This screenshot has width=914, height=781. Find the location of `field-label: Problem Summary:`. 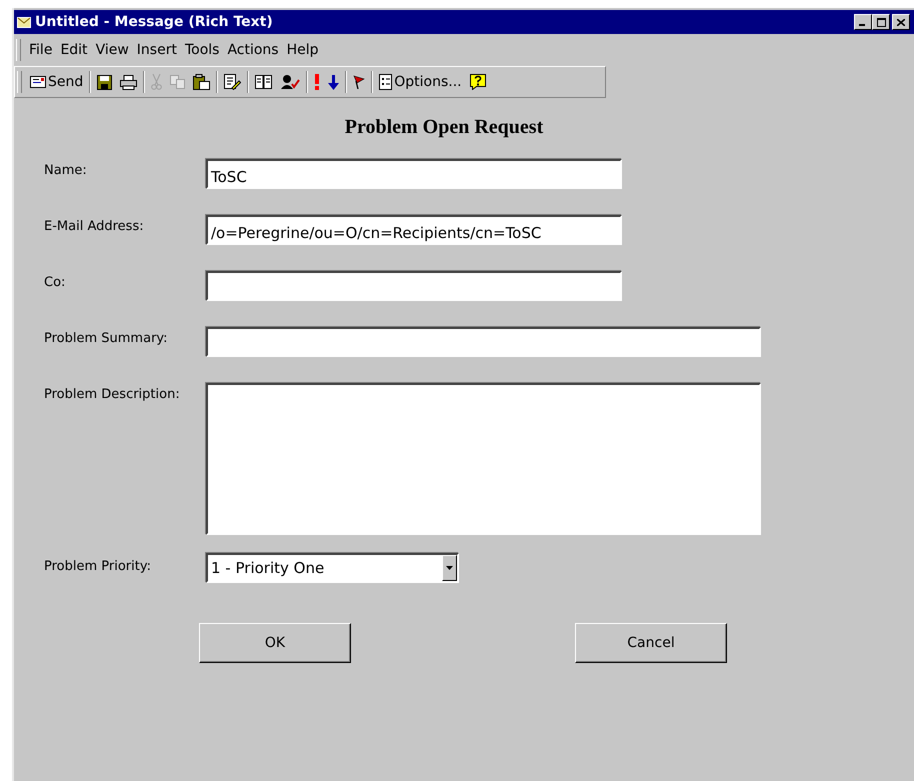

field-label: Problem Summary: is located at coordinates (106, 338).